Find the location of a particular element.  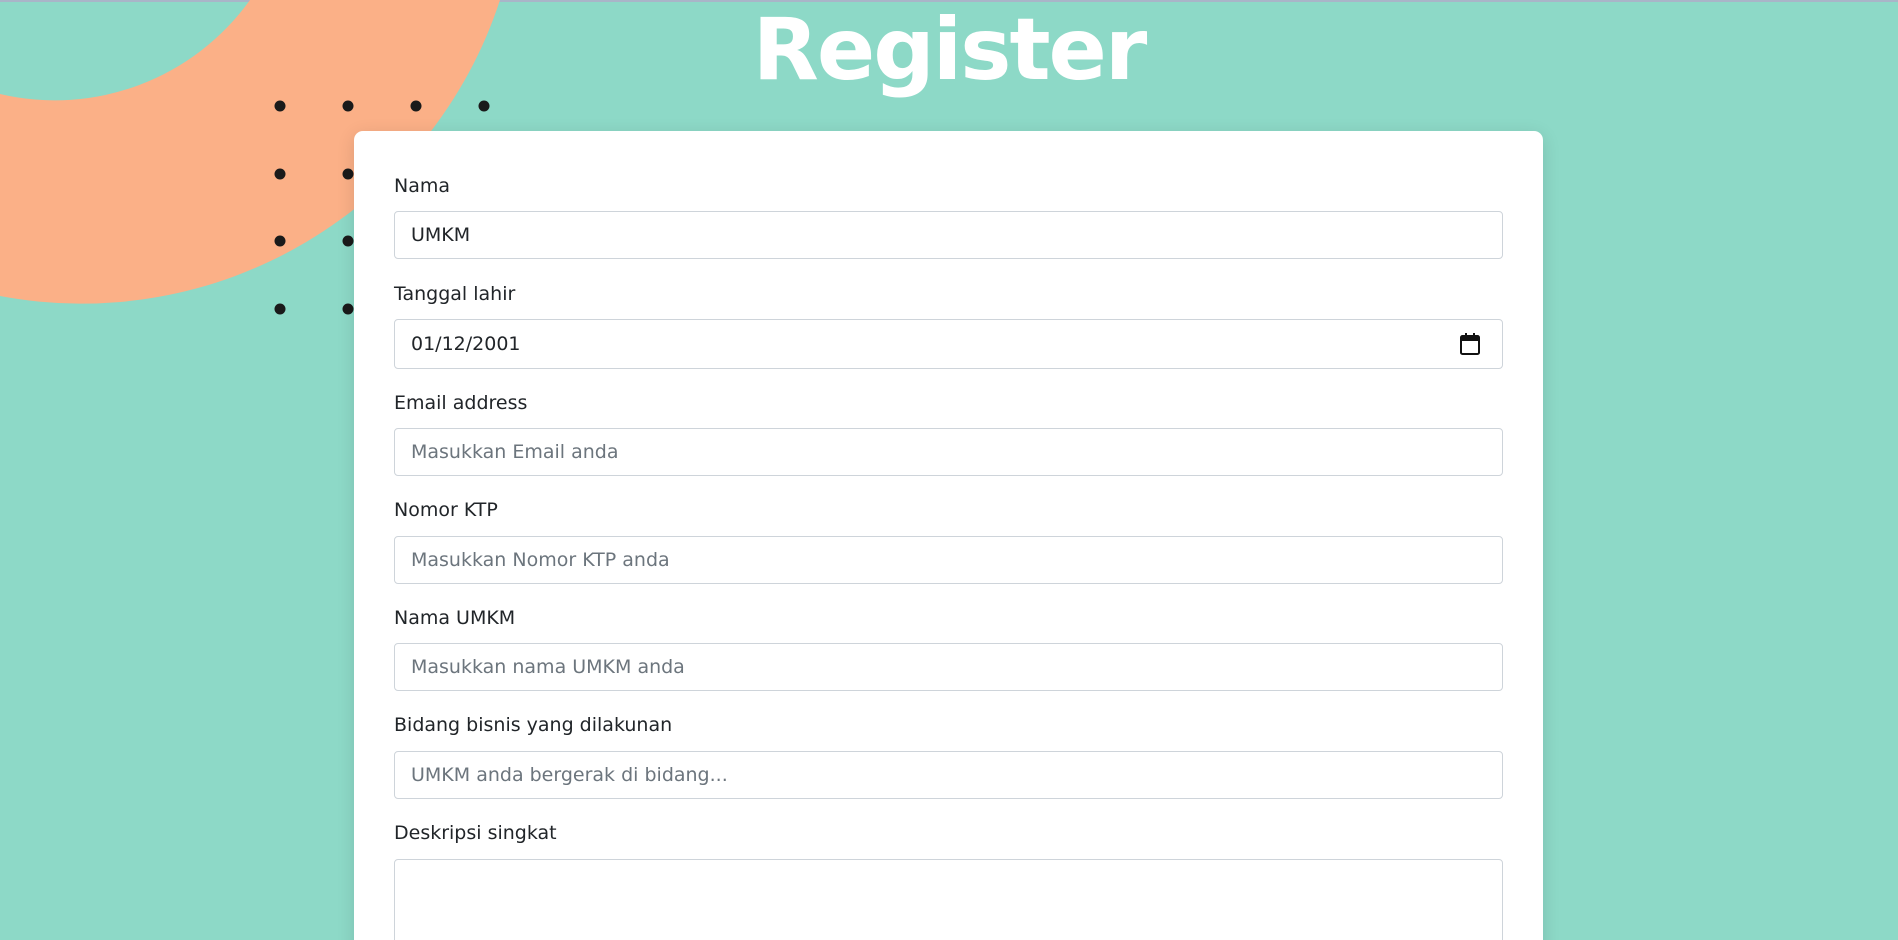

nama-input is located at coordinates (948, 235).